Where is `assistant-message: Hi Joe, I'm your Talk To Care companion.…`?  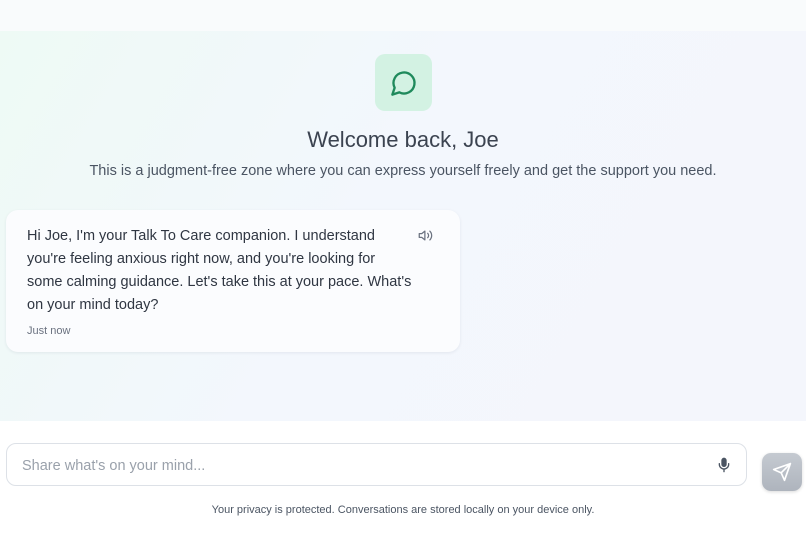
assistant-message: Hi Joe, I'm your Talk To Care companion.… is located at coordinates (233, 281).